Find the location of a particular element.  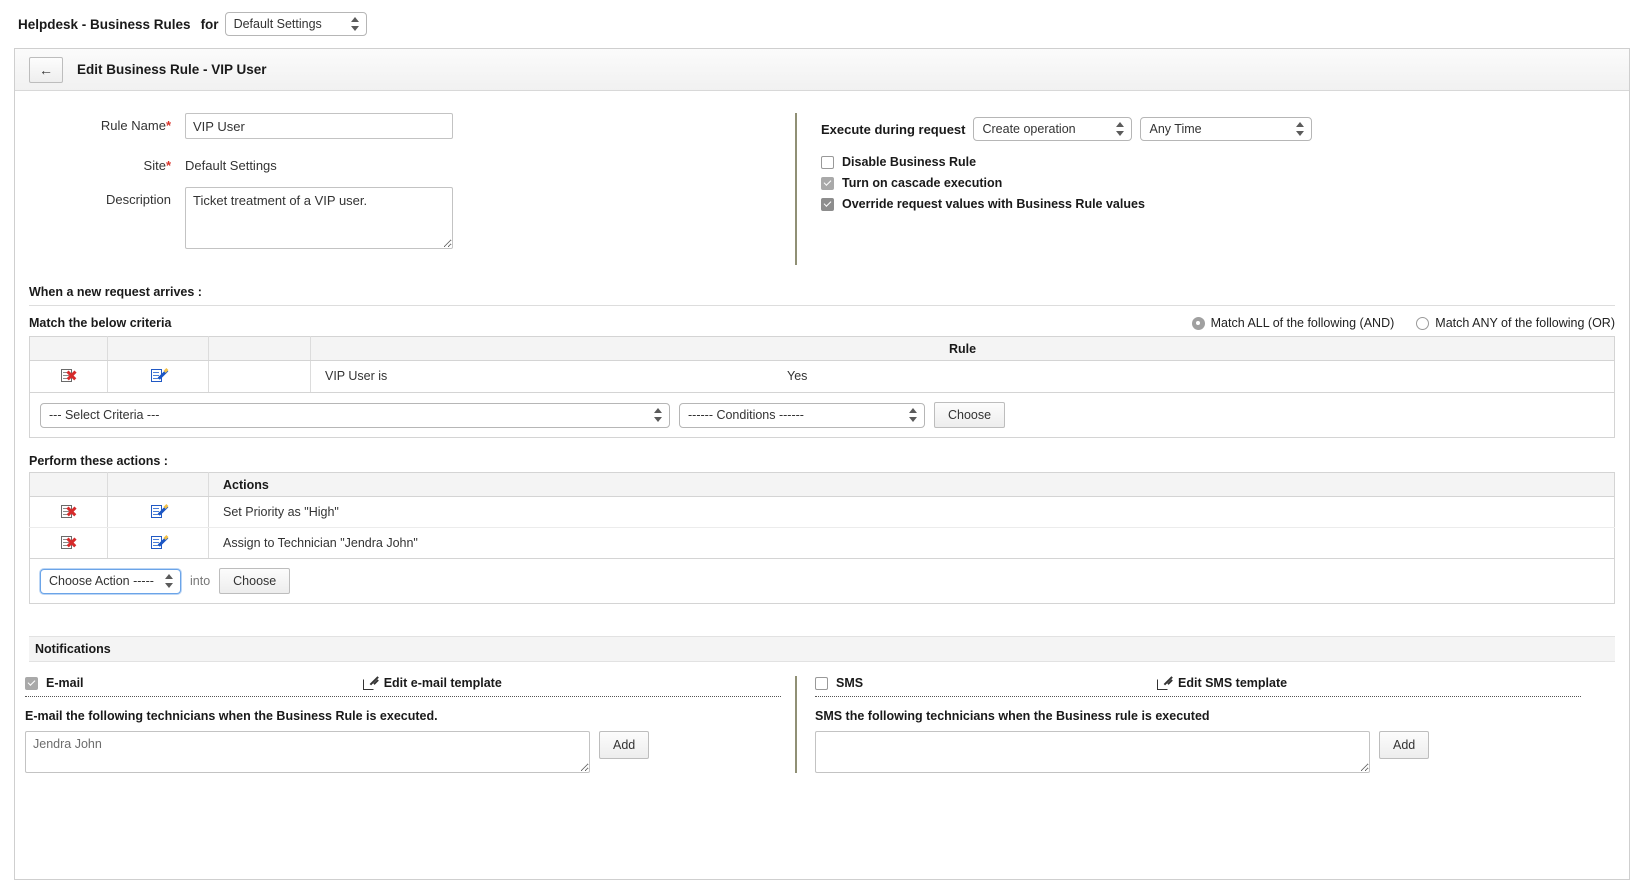

criteria-delete-cell is located at coordinates (68, 376).